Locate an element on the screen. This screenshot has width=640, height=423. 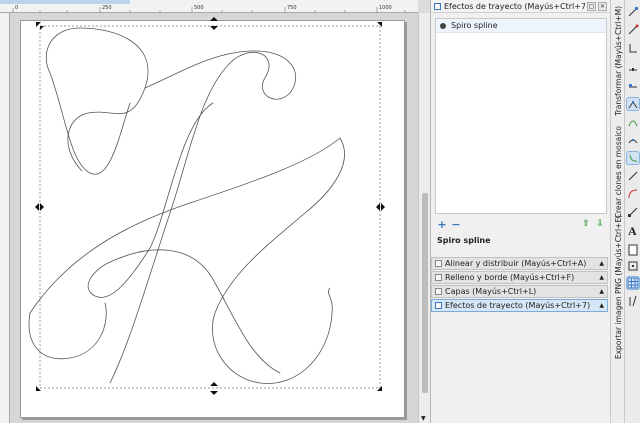
insert-node-icon is located at coordinates (633, 84).